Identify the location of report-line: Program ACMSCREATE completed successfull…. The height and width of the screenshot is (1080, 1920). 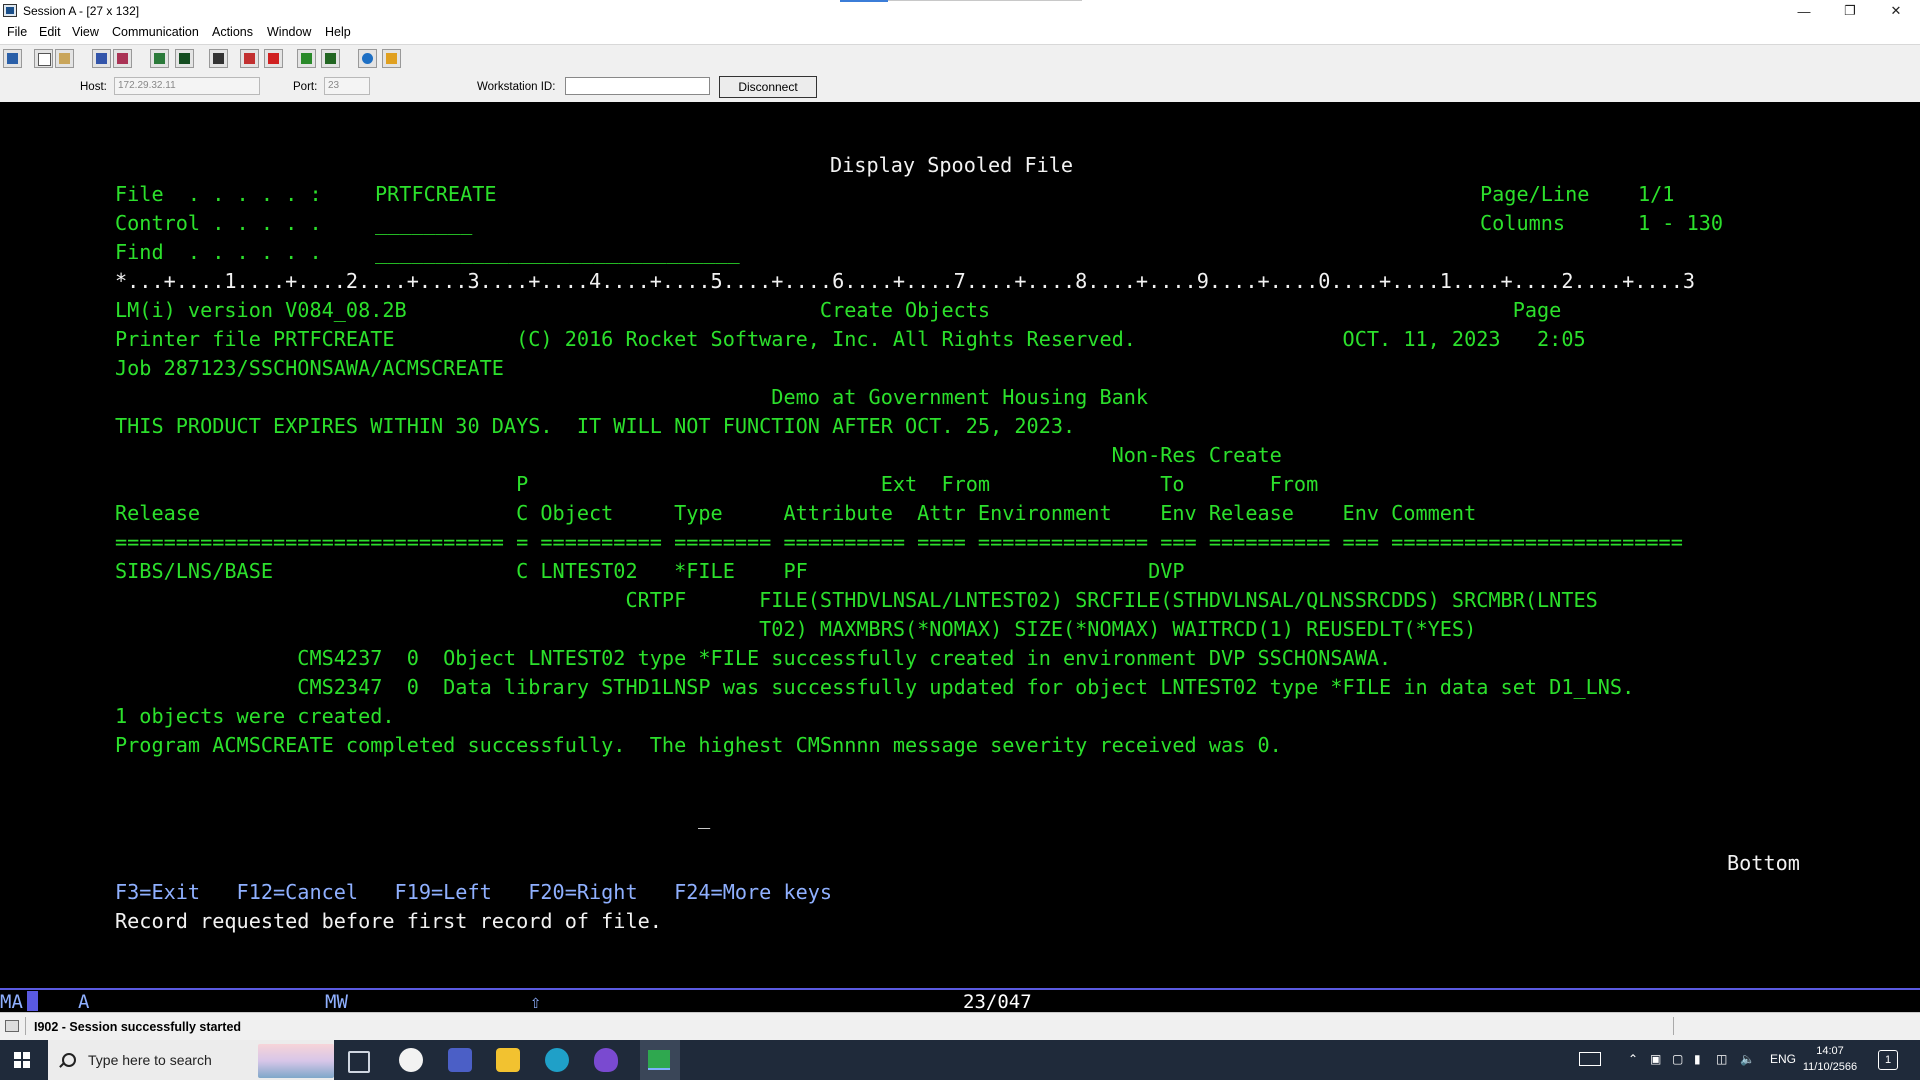
(698, 745).